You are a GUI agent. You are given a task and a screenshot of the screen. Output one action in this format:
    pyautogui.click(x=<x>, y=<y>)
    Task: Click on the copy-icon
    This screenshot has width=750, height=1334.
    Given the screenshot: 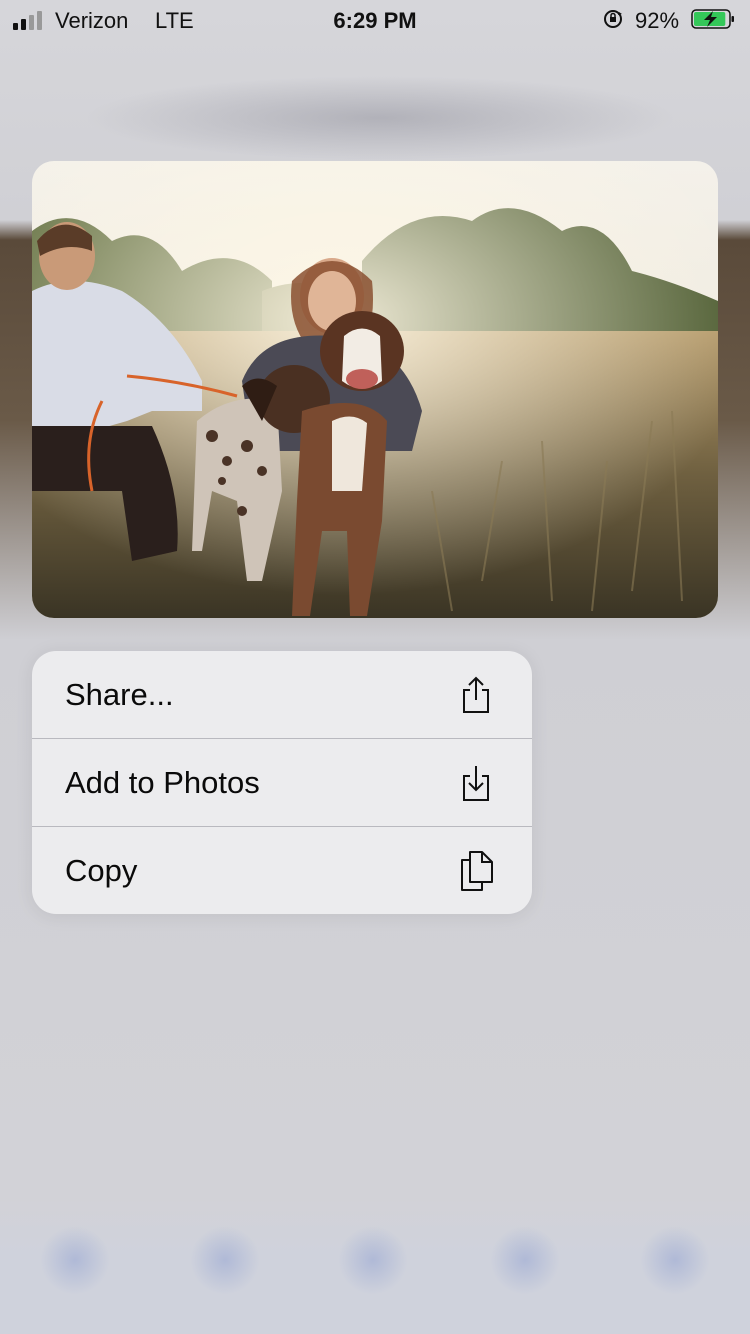 What is the action you would take?
    pyautogui.click(x=476, y=870)
    